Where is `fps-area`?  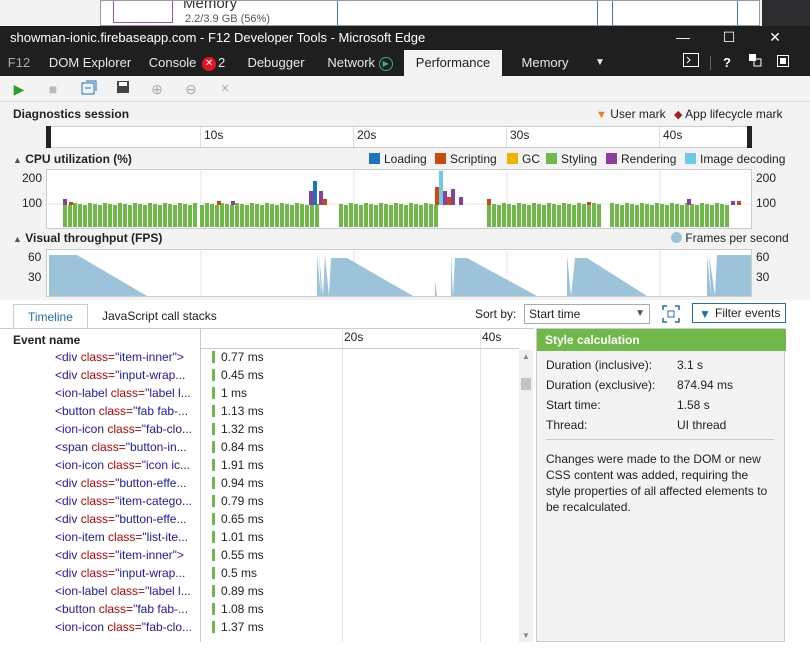
fps-area is located at coordinates (607, 275).